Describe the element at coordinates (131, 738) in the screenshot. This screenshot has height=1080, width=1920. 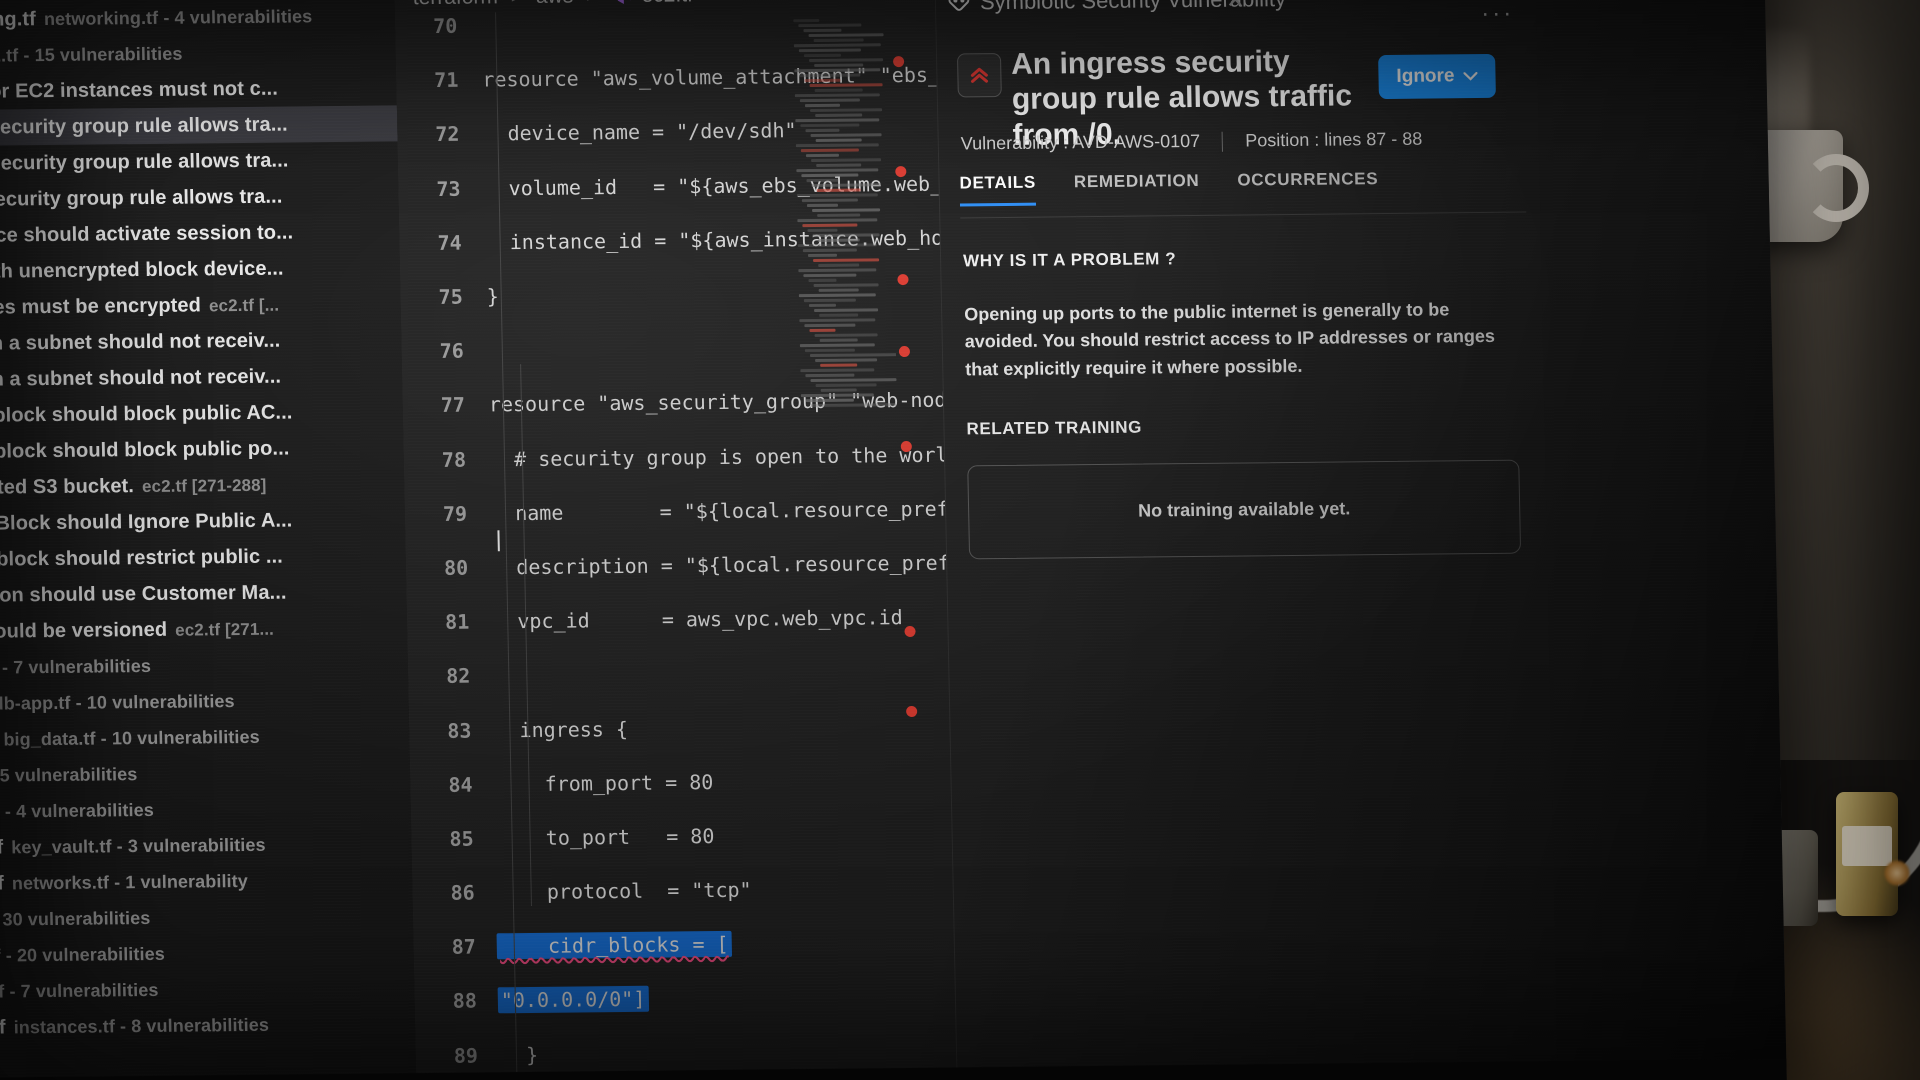
I see `row-detail: big_data.tf - 10 vulnerabilities` at that location.